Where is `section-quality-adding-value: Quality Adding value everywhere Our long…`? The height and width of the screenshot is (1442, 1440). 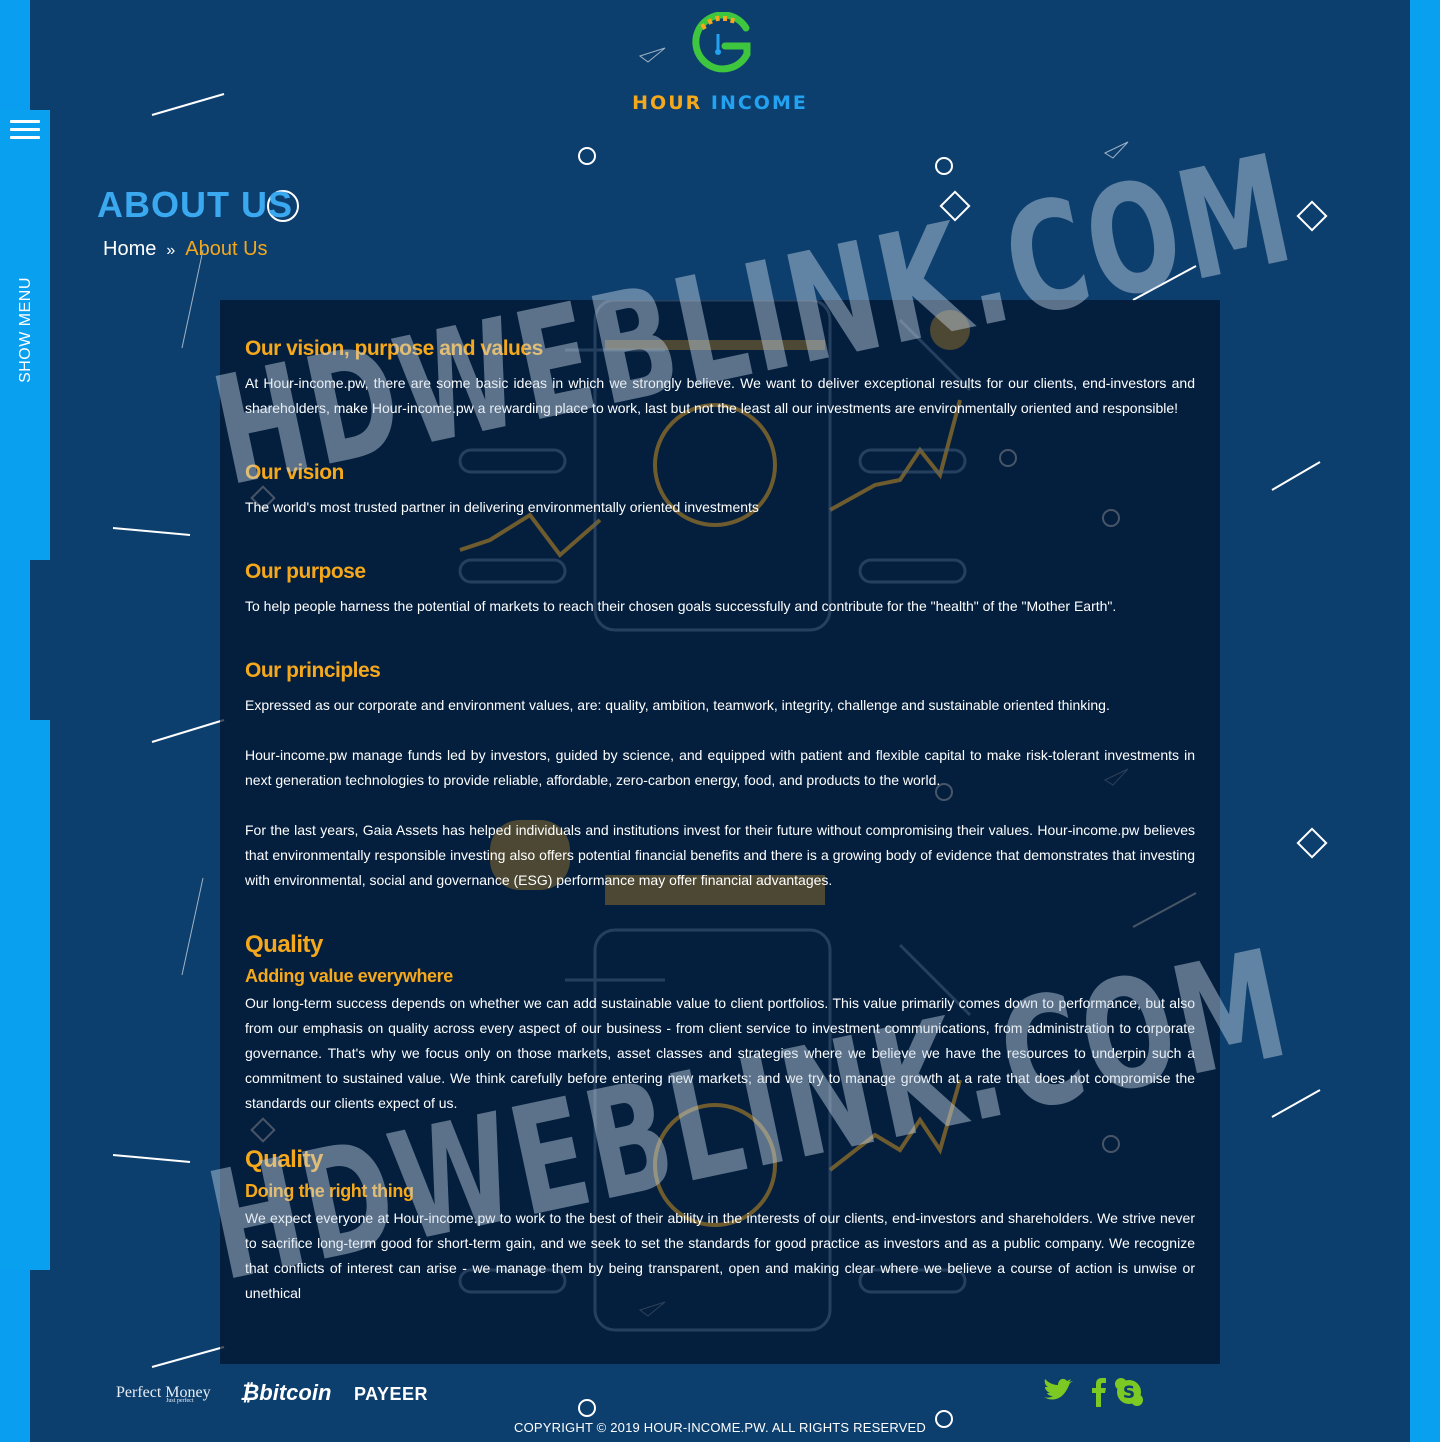 section-quality-adding-value: Quality Adding value everywhere Our long… is located at coordinates (720, 1023).